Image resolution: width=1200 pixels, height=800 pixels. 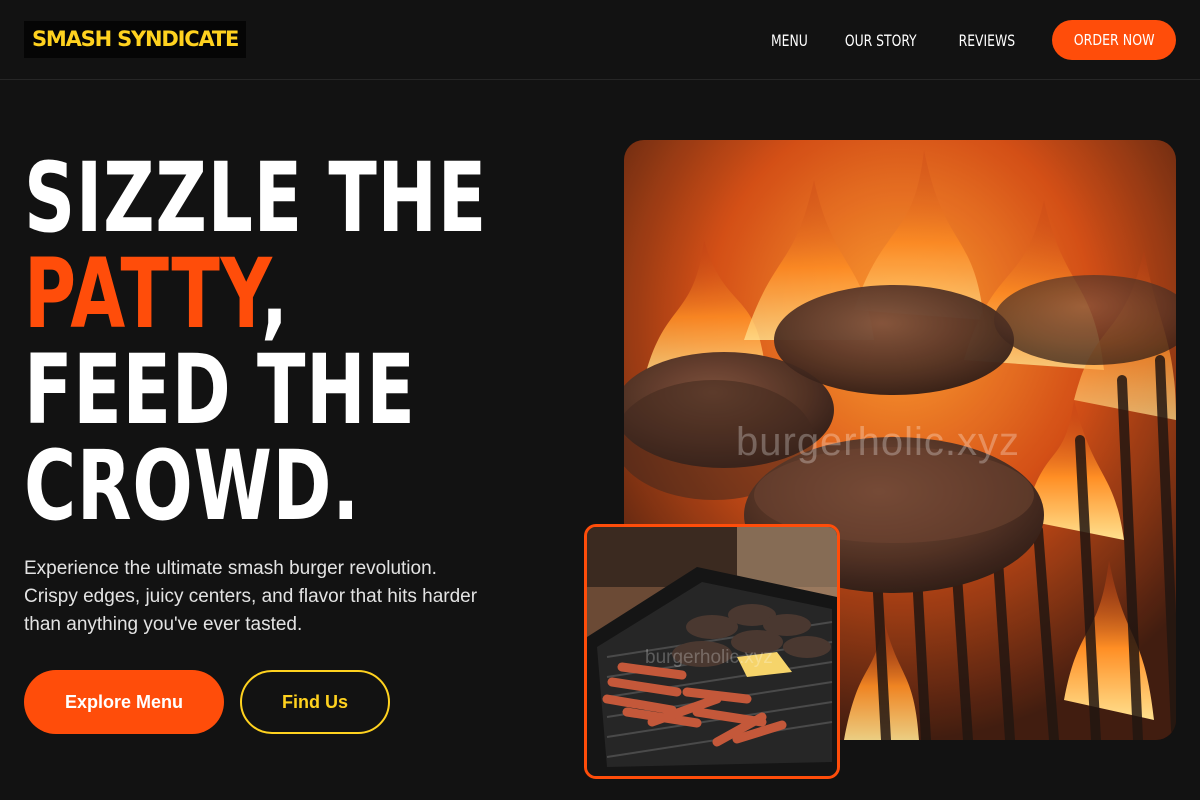 What do you see at coordinates (135, 39) in the screenshot?
I see `brand-logo: SMASH SYNDICATE` at bounding box center [135, 39].